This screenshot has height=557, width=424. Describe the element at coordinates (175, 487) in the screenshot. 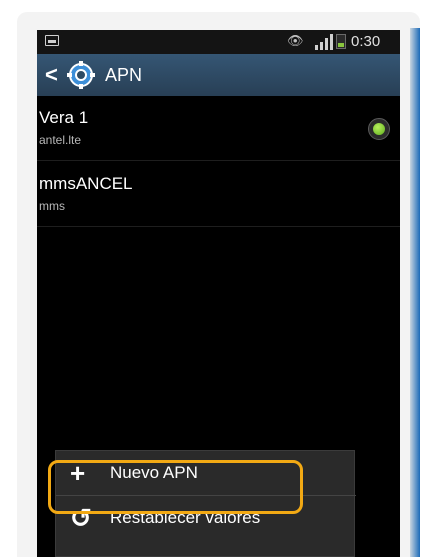

I see `highlight-annotation` at that location.